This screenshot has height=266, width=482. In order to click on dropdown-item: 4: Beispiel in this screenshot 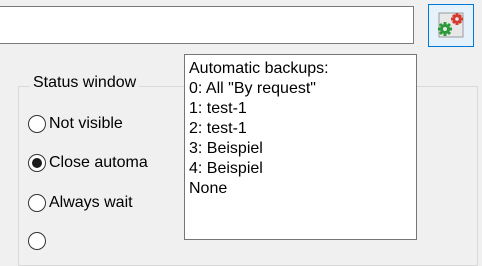, I will do `click(302, 169)`.